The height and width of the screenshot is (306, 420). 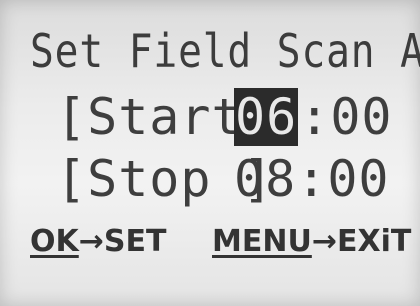 I want to click on menu-key-label: MENU, so click(x=262, y=241).